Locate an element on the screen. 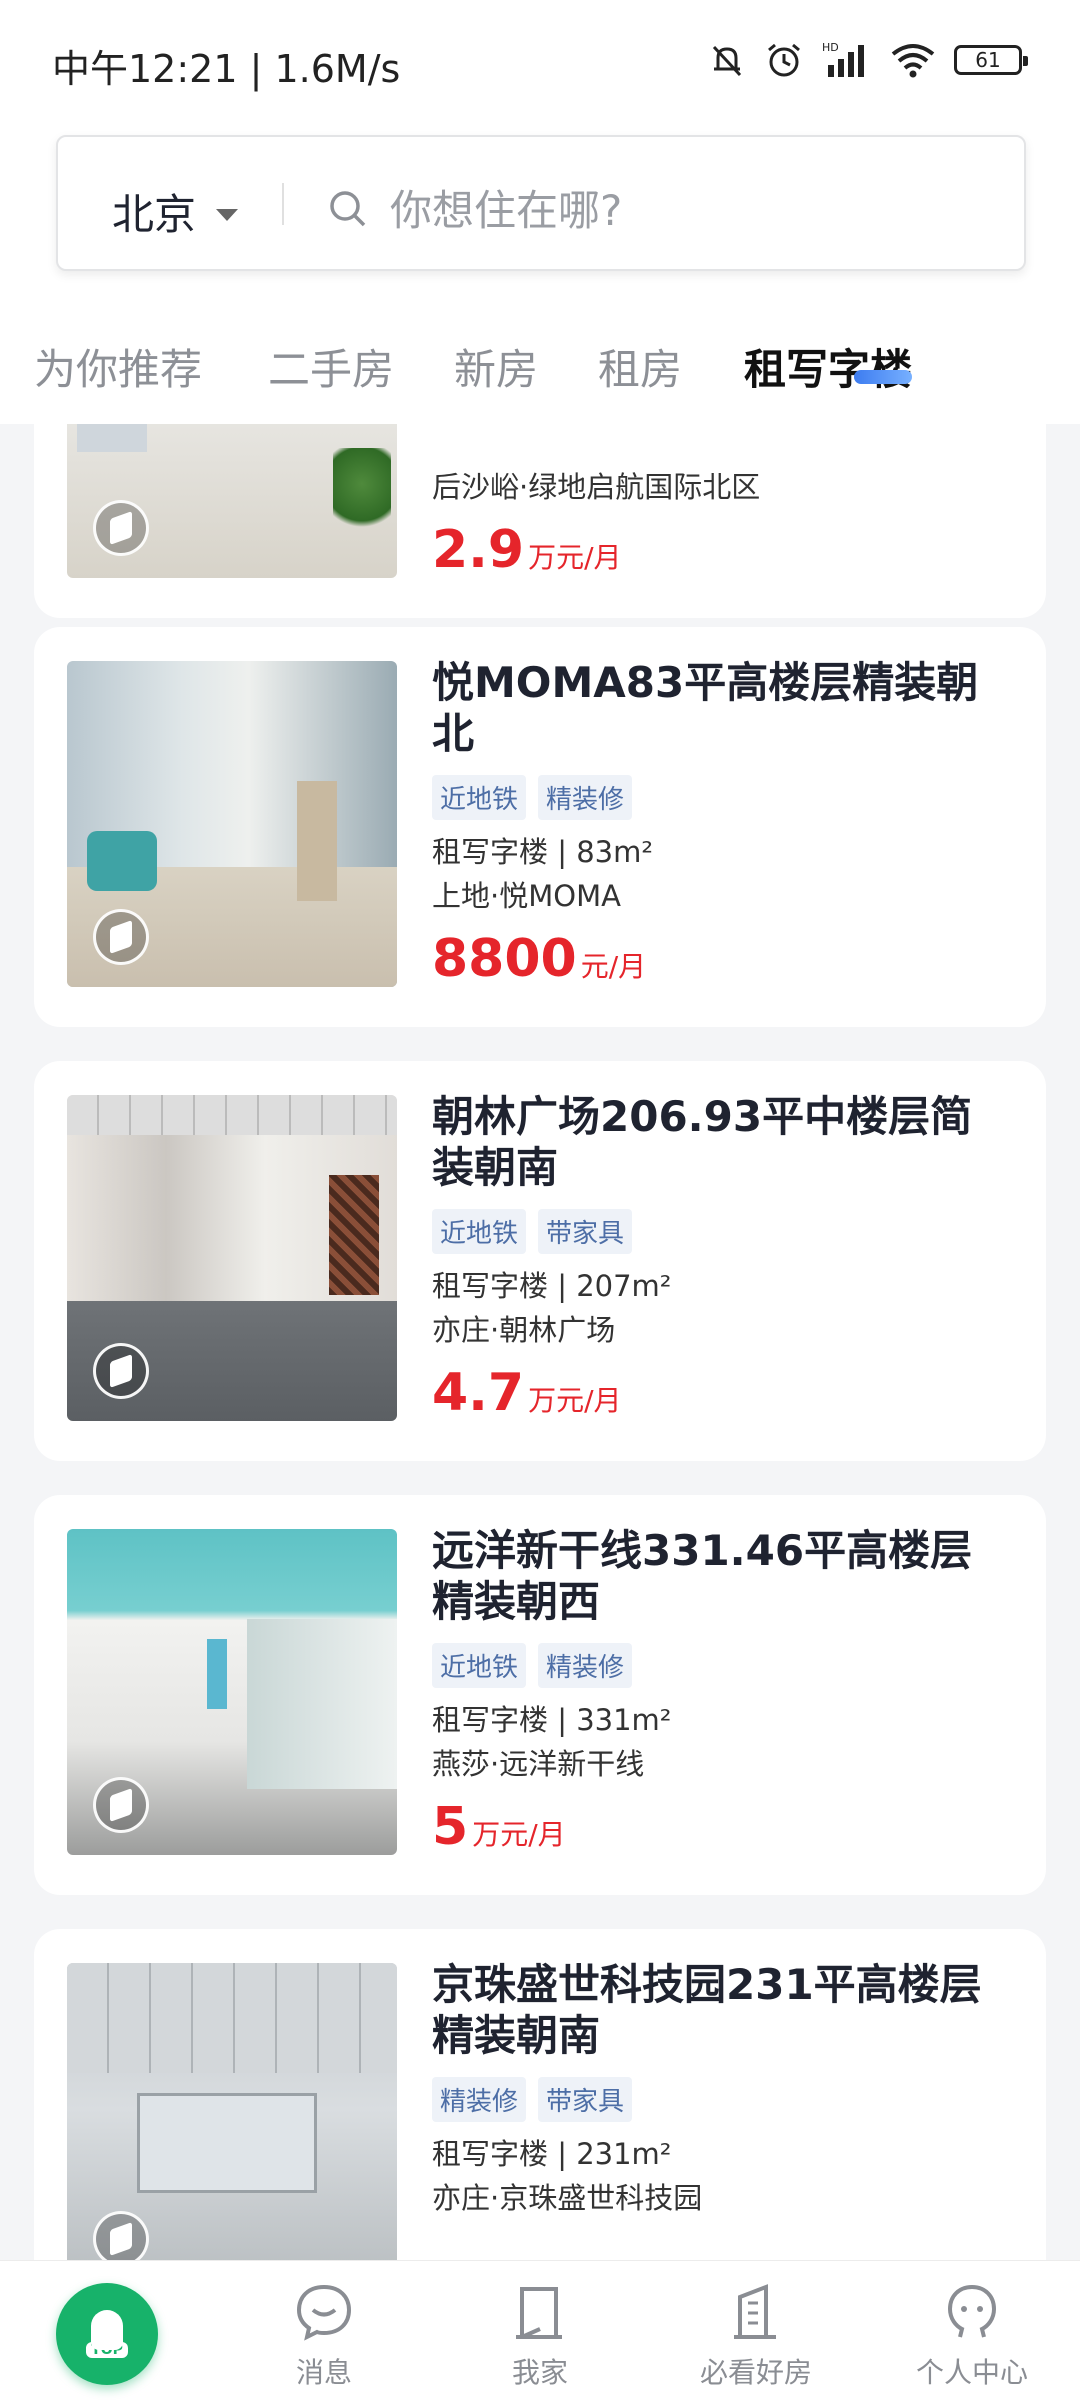 The width and height of the screenshot is (1080, 2400). profile-icon is located at coordinates (972, 2311).